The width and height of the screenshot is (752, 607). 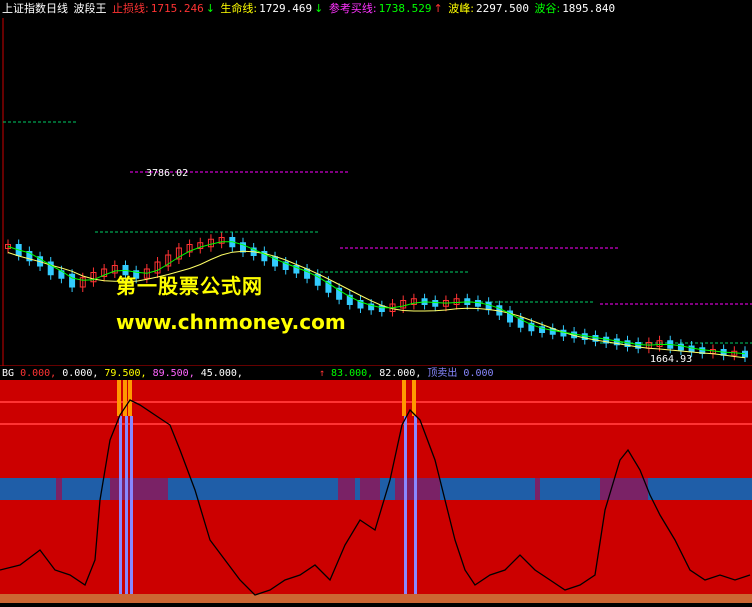 I want to click on index-name: 上证指数日线, so click(x=35, y=8).